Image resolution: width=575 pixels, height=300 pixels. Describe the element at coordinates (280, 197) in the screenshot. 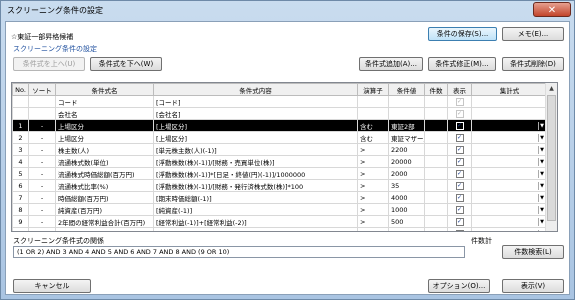

I see `table-row: 7- 時価総額(百万円) [期末時価総額(-1)] >4000 ✓ ▼` at that location.